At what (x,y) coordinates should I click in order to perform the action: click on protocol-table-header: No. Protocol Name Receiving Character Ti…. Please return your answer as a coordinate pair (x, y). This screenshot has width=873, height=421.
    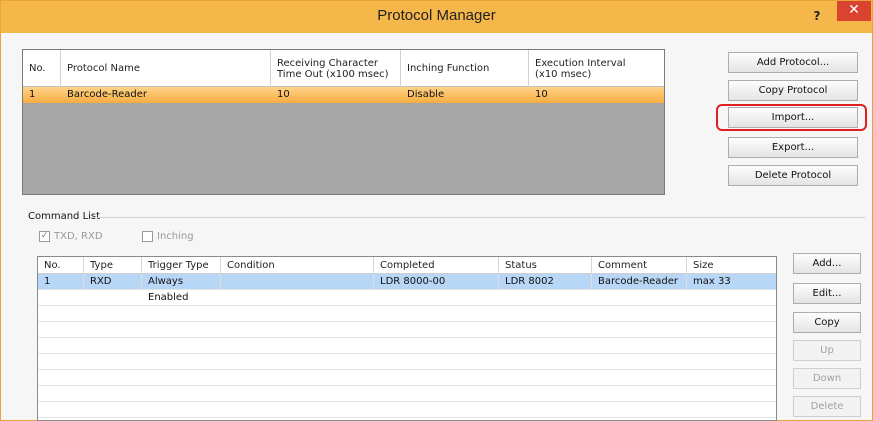
    Looking at the image, I should click on (343, 68).